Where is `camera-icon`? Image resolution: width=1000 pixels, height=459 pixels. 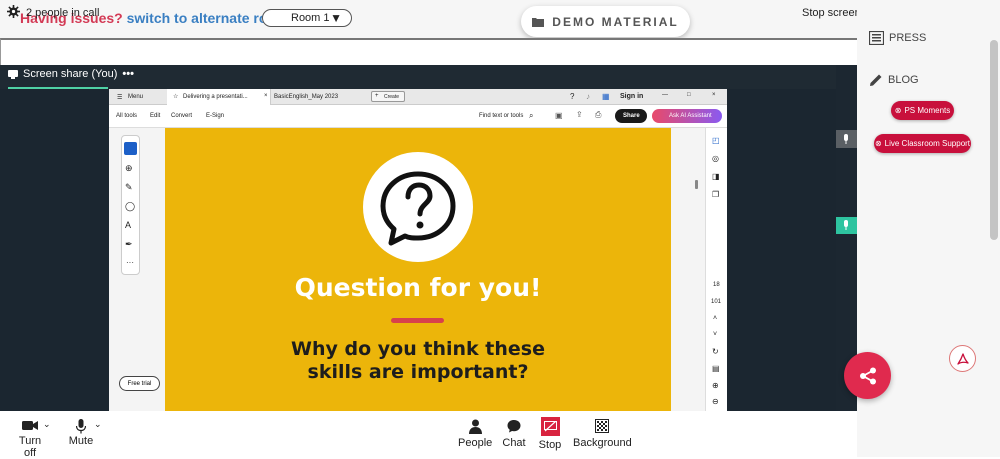 camera-icon is located at coordinates (30, 425).